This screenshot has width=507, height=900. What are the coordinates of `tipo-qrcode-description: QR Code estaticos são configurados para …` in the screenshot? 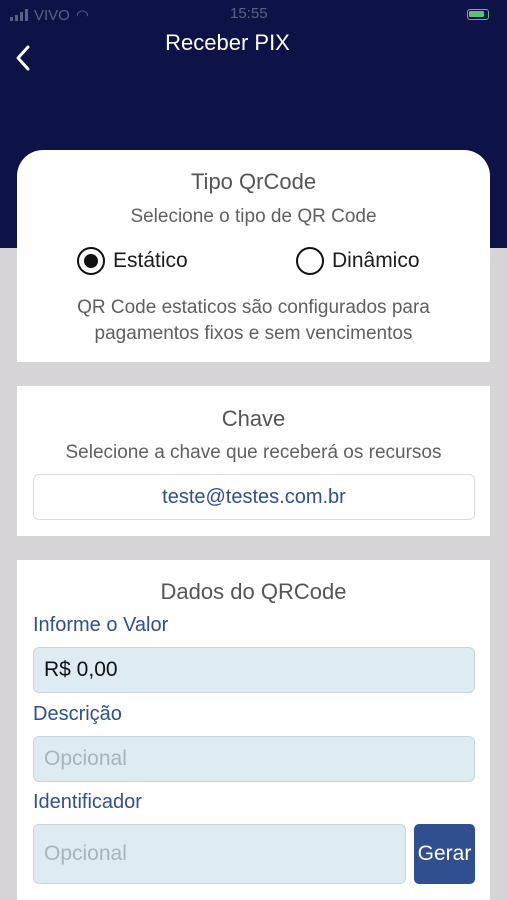 It's located at (253, 321).